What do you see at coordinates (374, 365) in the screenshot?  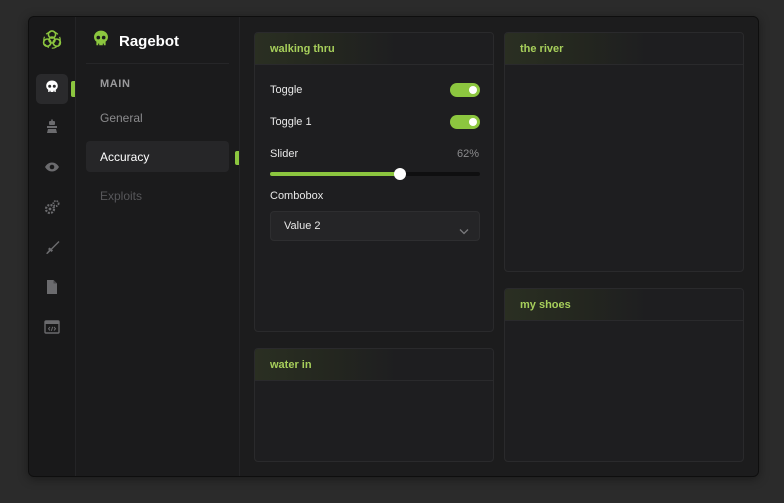 I see `panel-header: water in` at bounding box center [374, 365].